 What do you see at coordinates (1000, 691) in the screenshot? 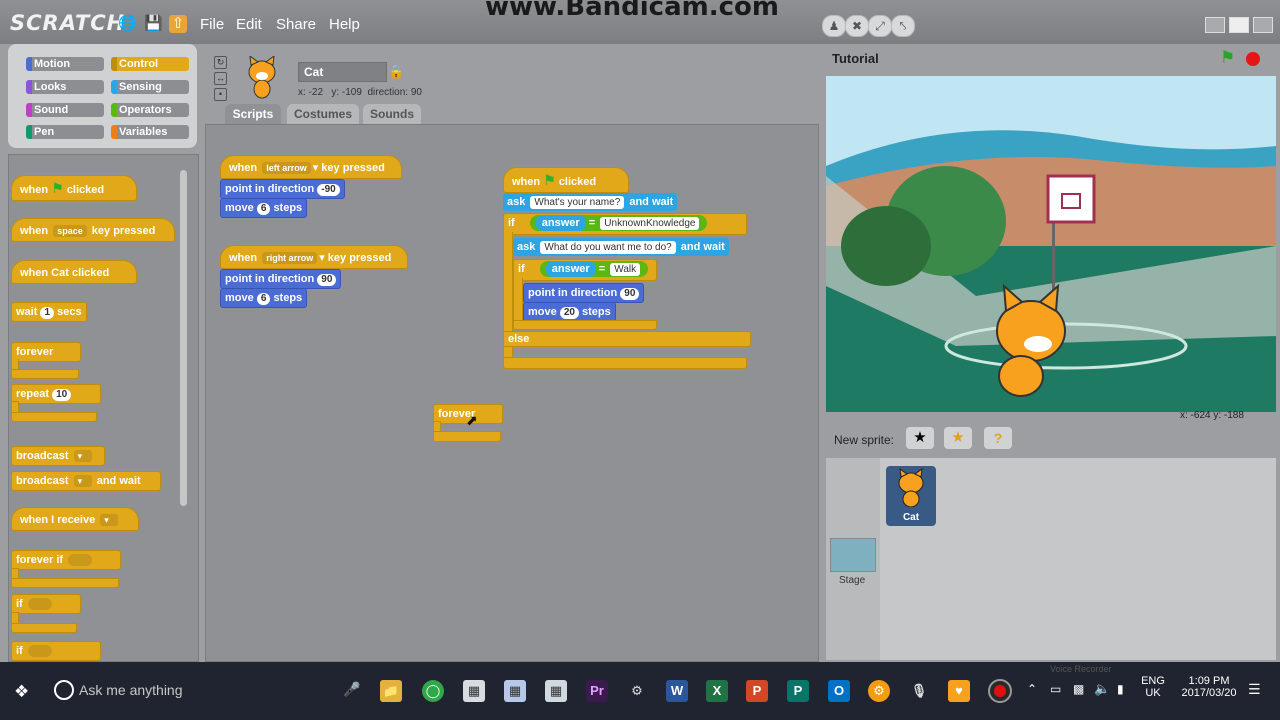
I see `record-button-icon` at bounding box center [1000, 691].